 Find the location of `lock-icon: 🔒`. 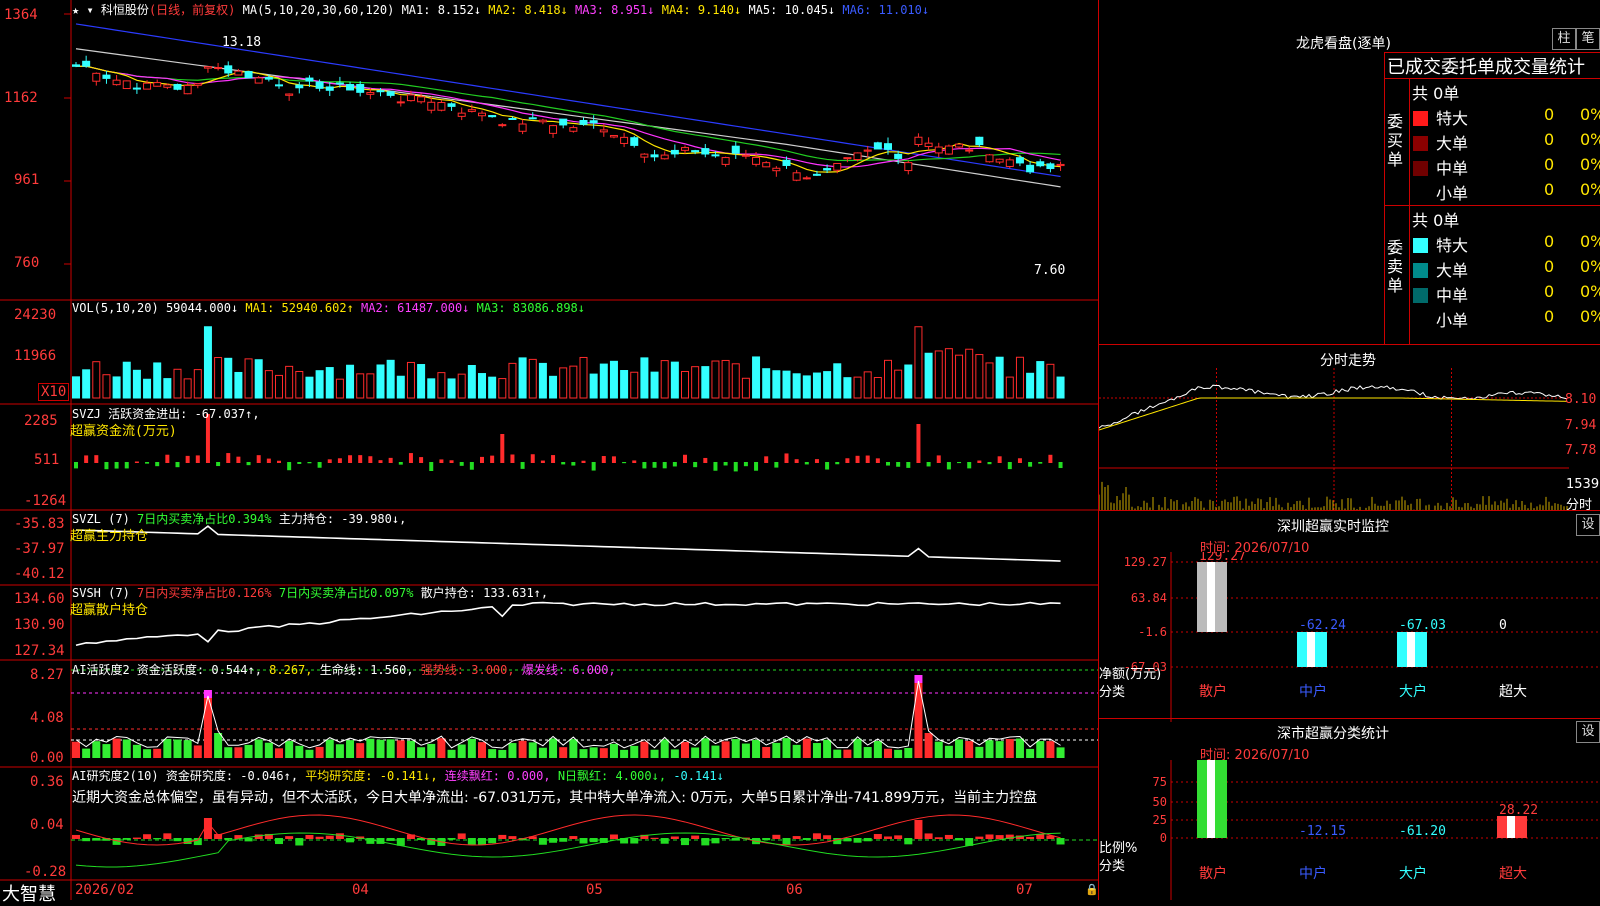

lock-icon: 🔒 is located at coordinates (1092, 889).